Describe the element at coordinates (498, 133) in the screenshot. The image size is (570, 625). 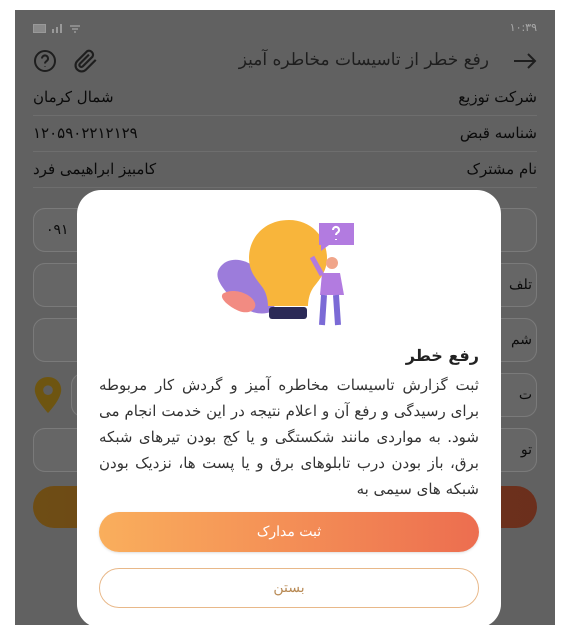
I see `info-label: شناسه قبض` at that location.